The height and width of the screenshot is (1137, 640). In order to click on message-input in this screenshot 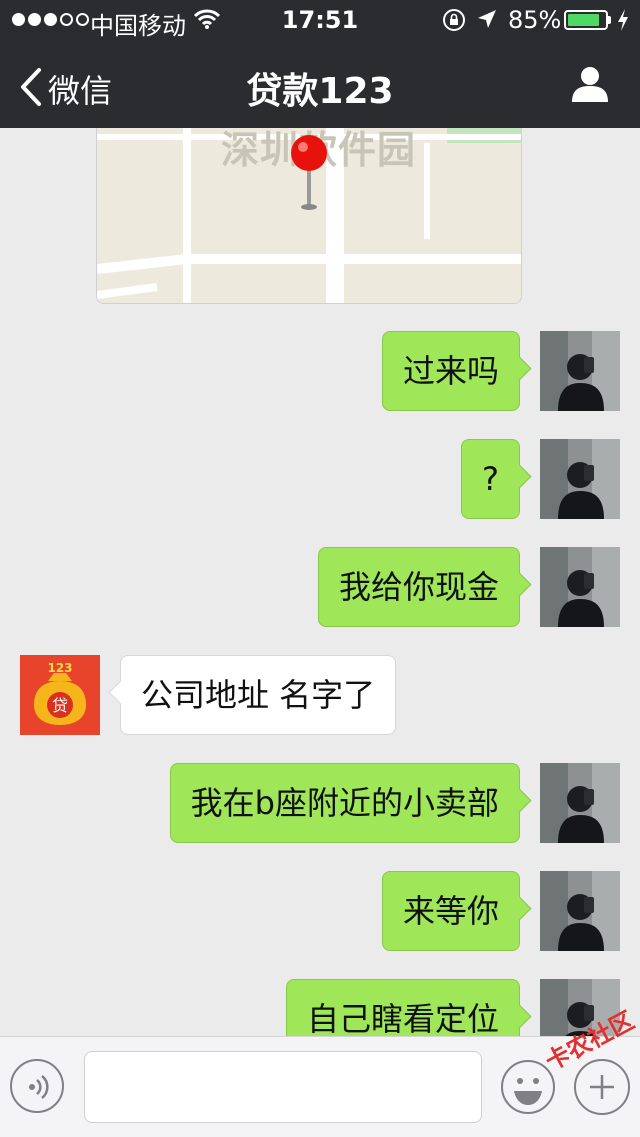, I will do `click(283, 1087)`.